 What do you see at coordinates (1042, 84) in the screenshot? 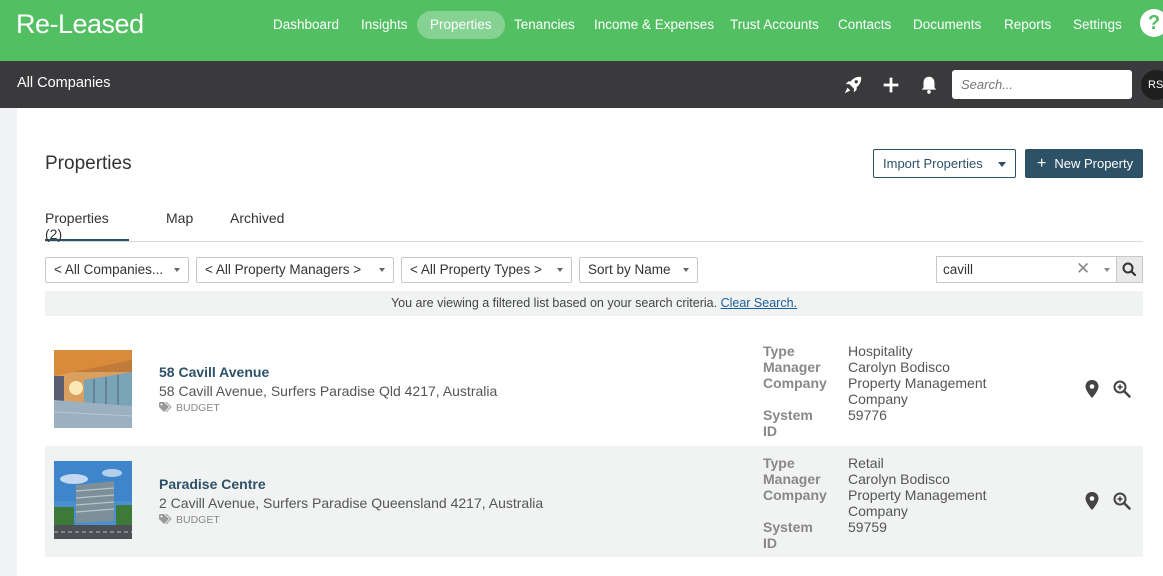
I see `global-search-input` at bounding box center [1042, 84].